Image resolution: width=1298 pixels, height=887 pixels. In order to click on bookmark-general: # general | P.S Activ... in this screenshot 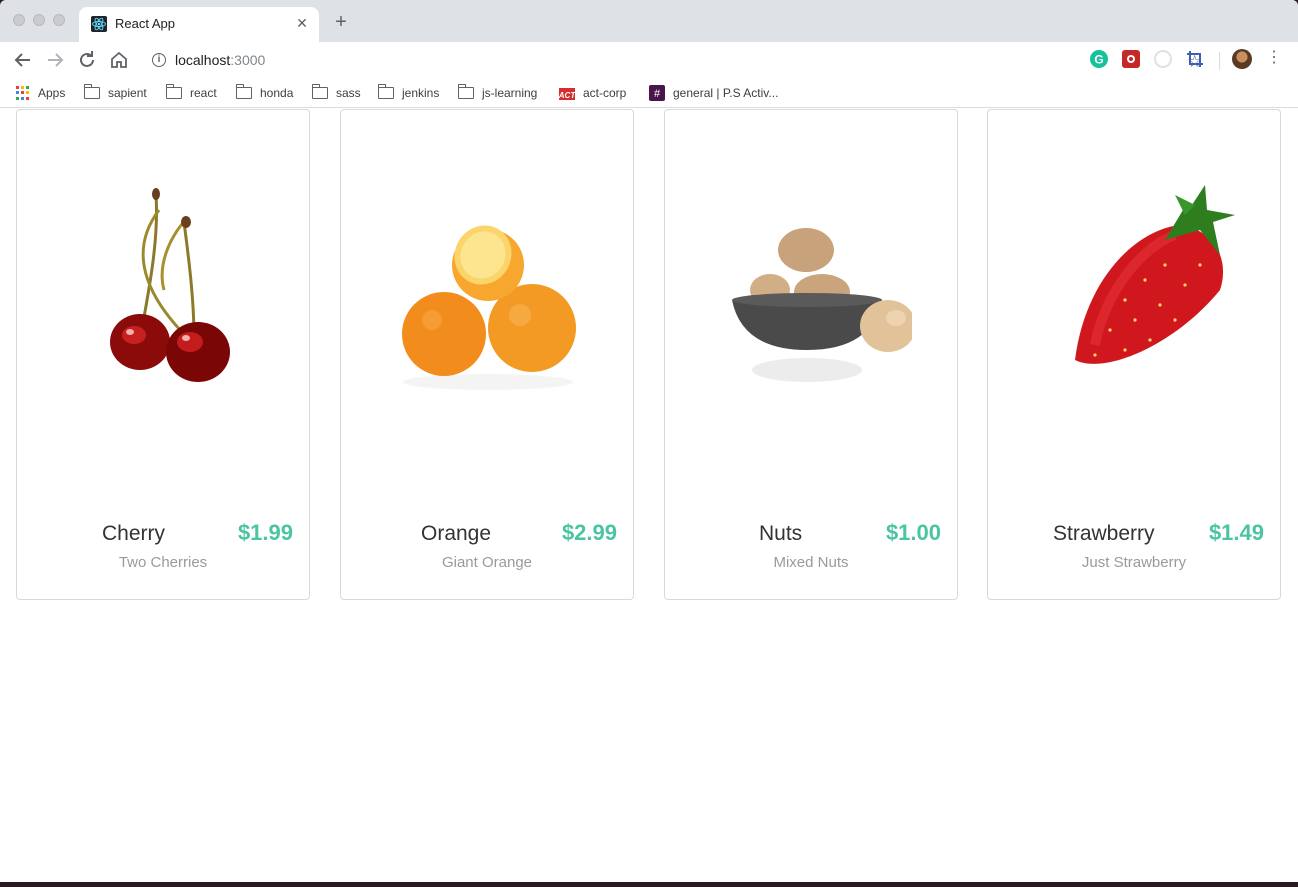, I will do `click(713, 93)`.